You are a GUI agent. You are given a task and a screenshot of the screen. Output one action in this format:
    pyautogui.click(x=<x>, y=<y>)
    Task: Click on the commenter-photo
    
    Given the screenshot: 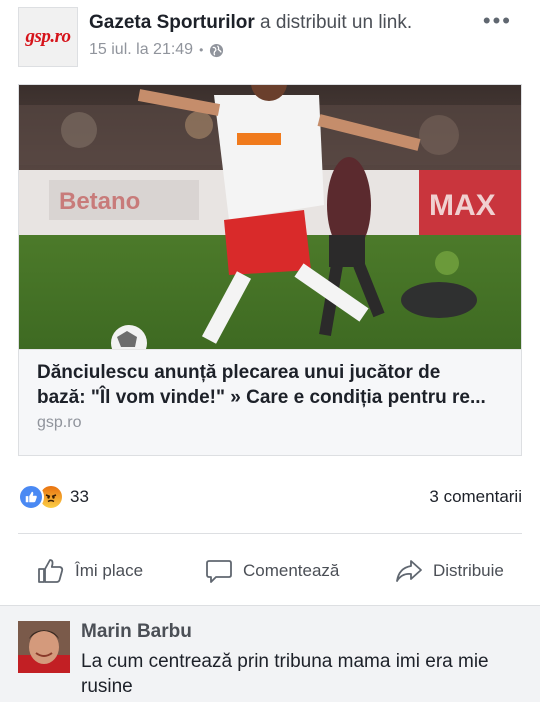 What is the action you would take?
    pyautogui.click(x=44, y=647)
    